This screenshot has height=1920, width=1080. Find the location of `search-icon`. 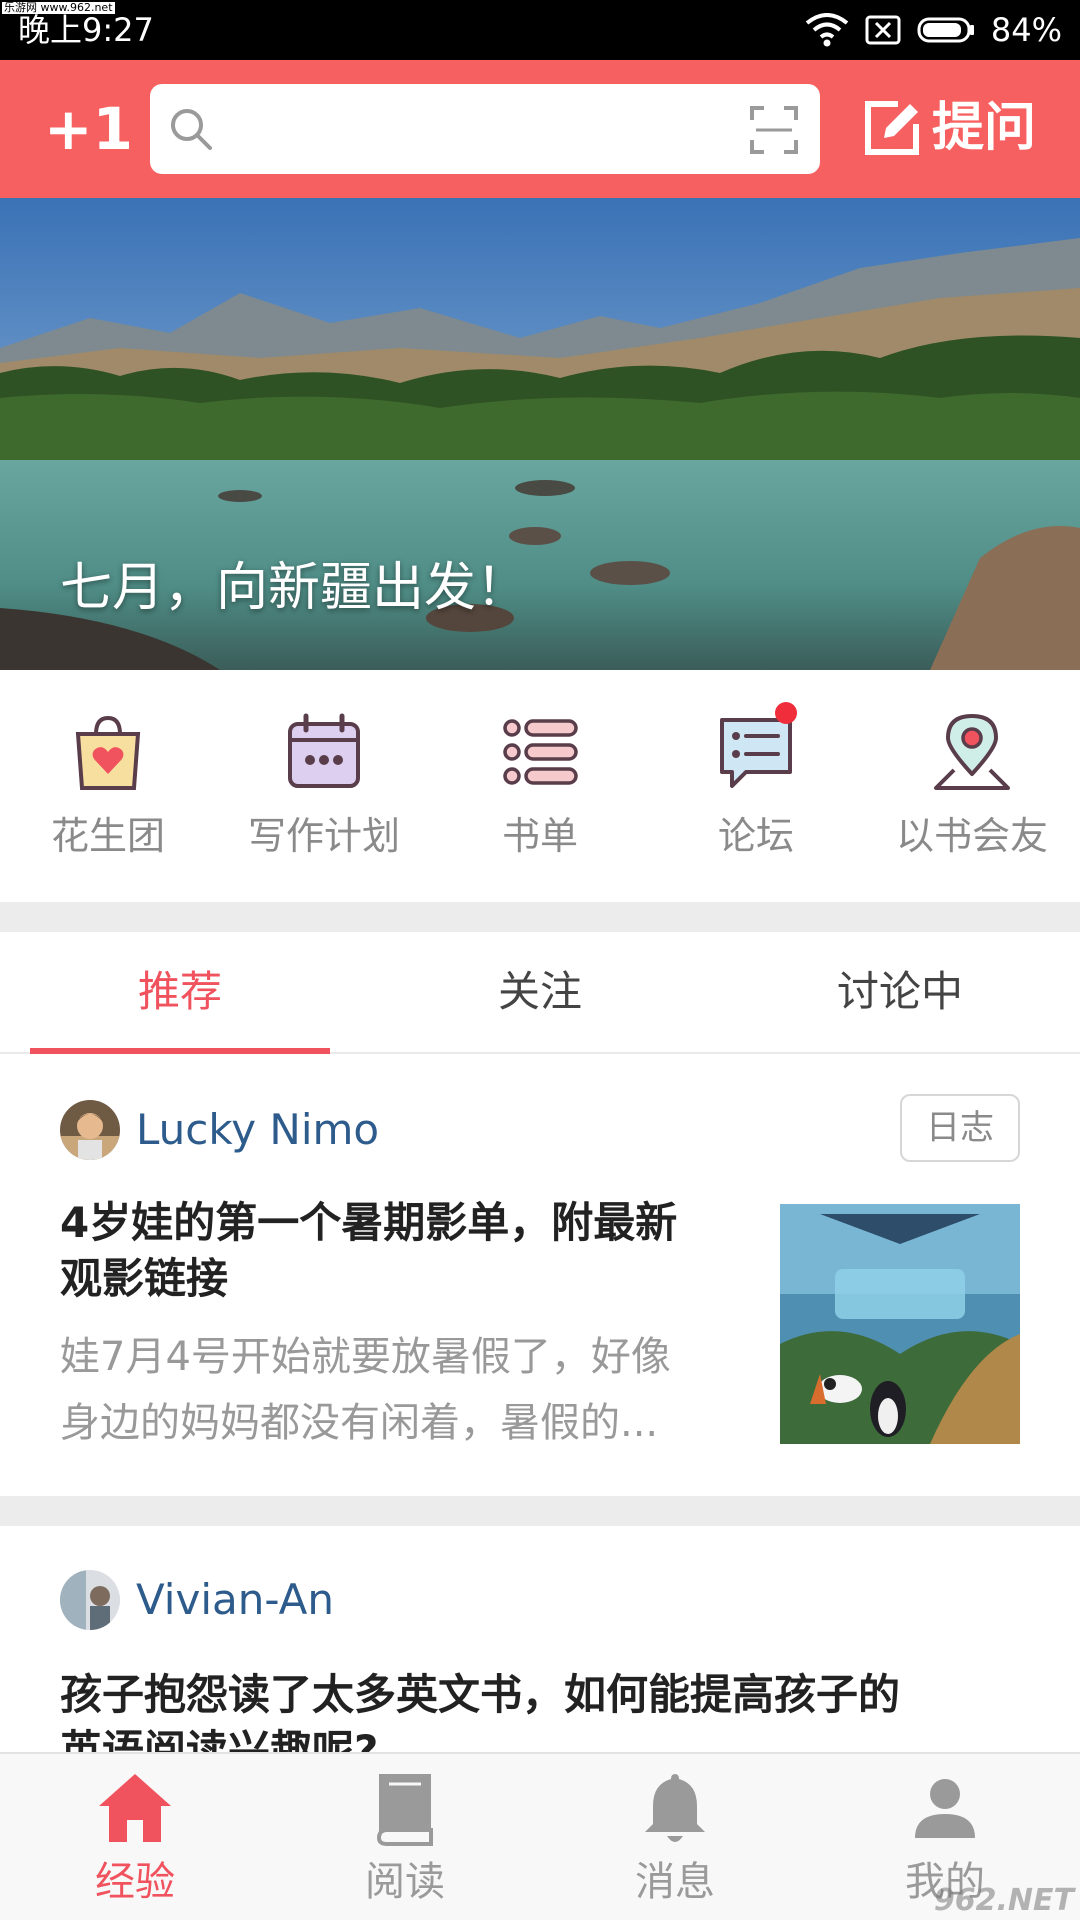

search-icon is located at coordinates (191, 129).